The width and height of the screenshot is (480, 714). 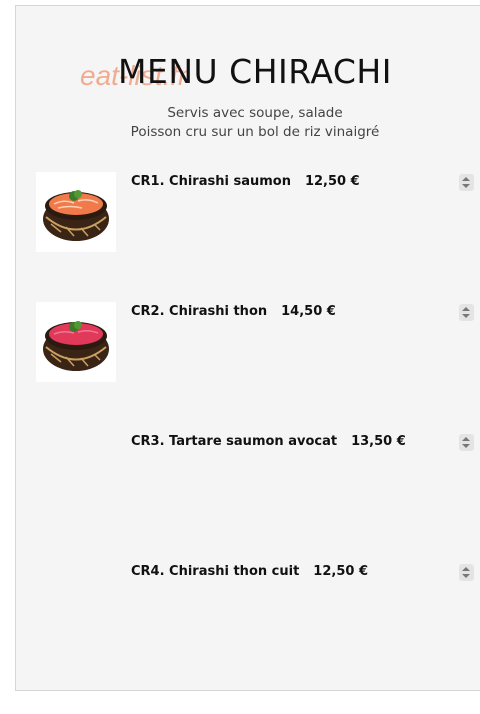 What do you see at coordinates (255, 113) in the screenshot?
I see `subtitle-line-1: Servis avec soupe, salade` at bounding box center [255, 113].